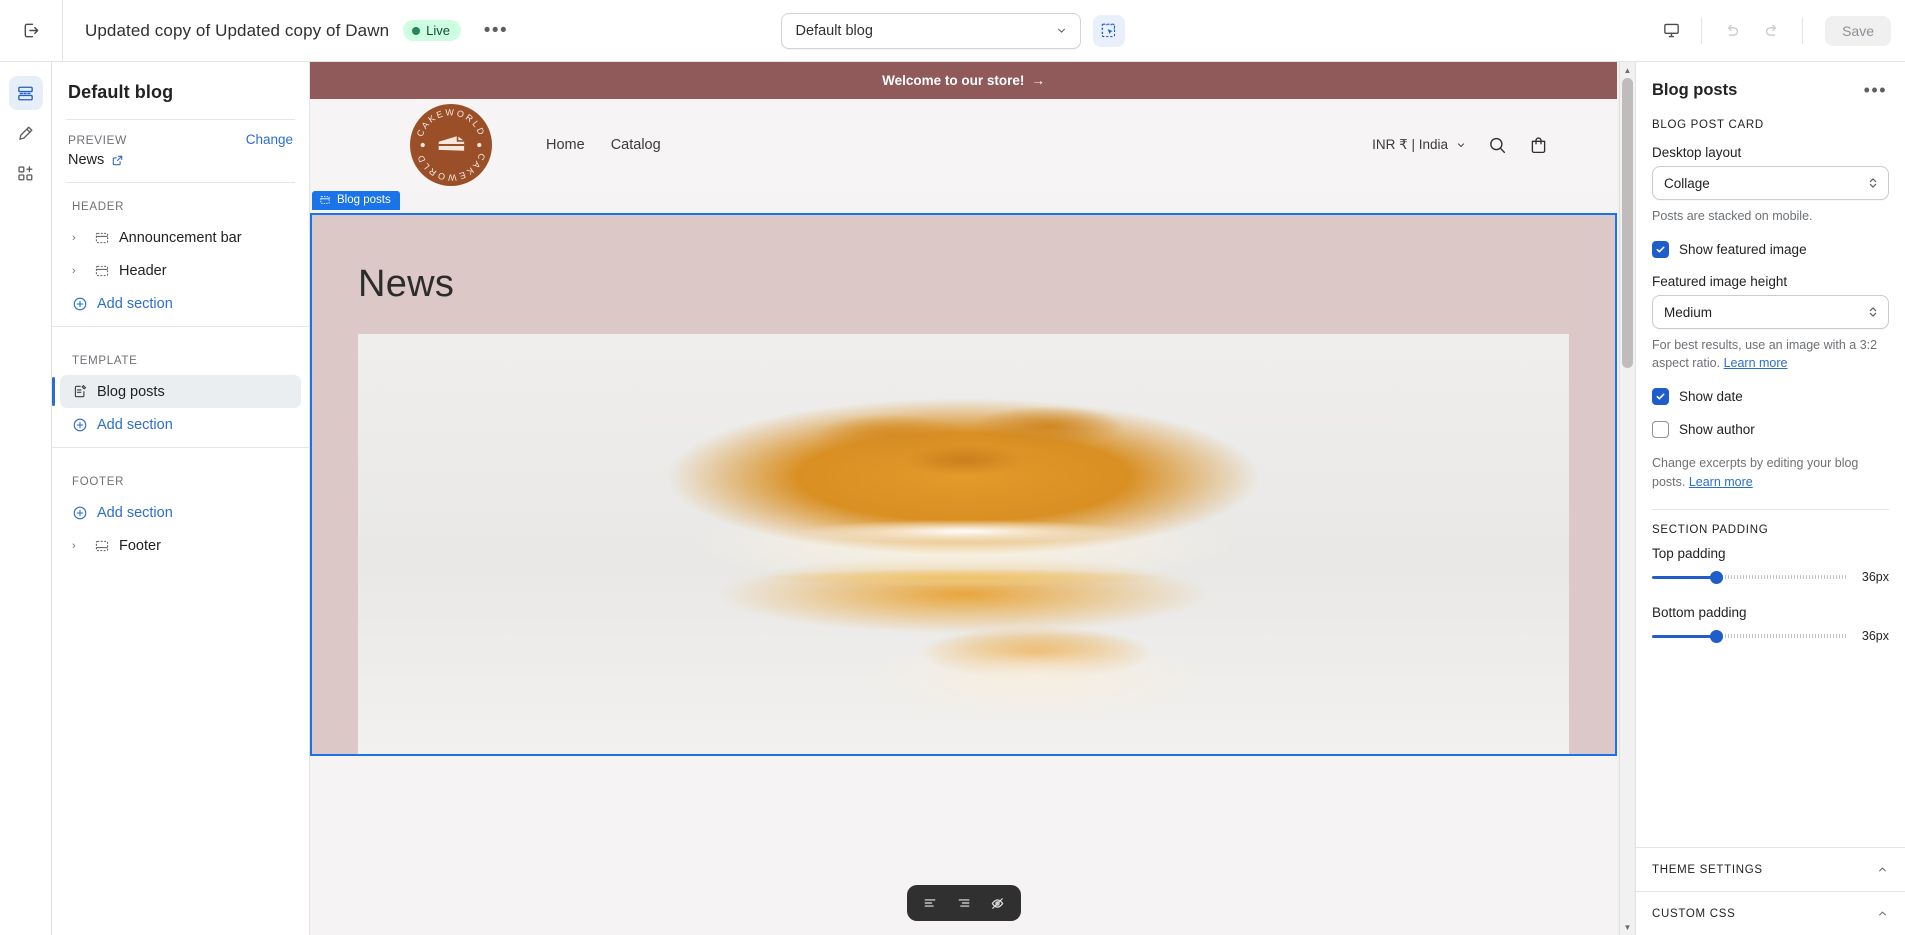 This screenshot has height=935, width=1905. I want to click on sidebar-item-label: Announcement bar, so click(180, 237).